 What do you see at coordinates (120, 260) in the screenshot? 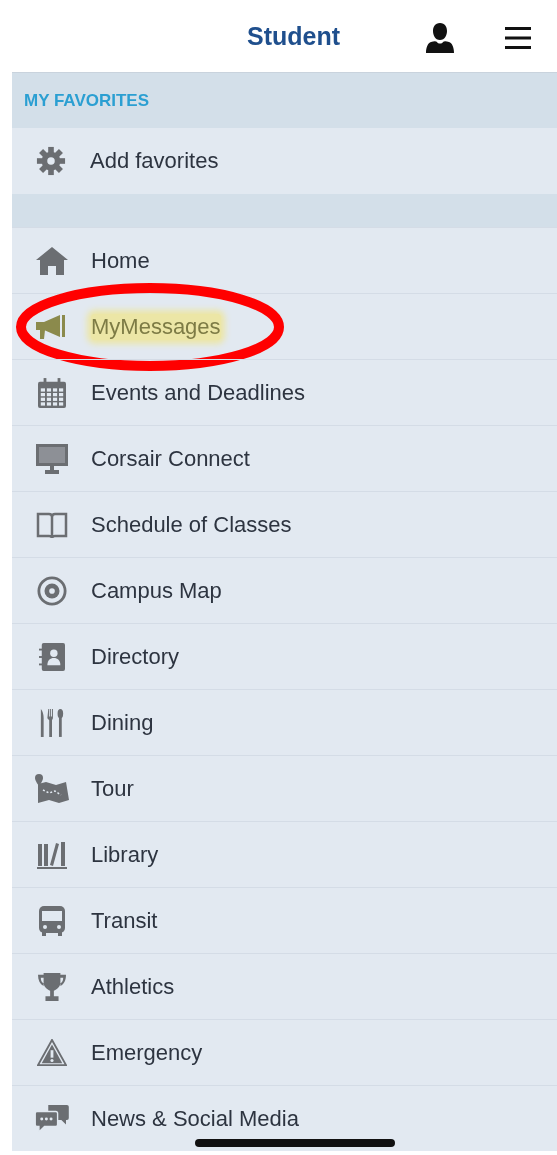
I see `menu-item: Home` at bounding box center [120, 260].